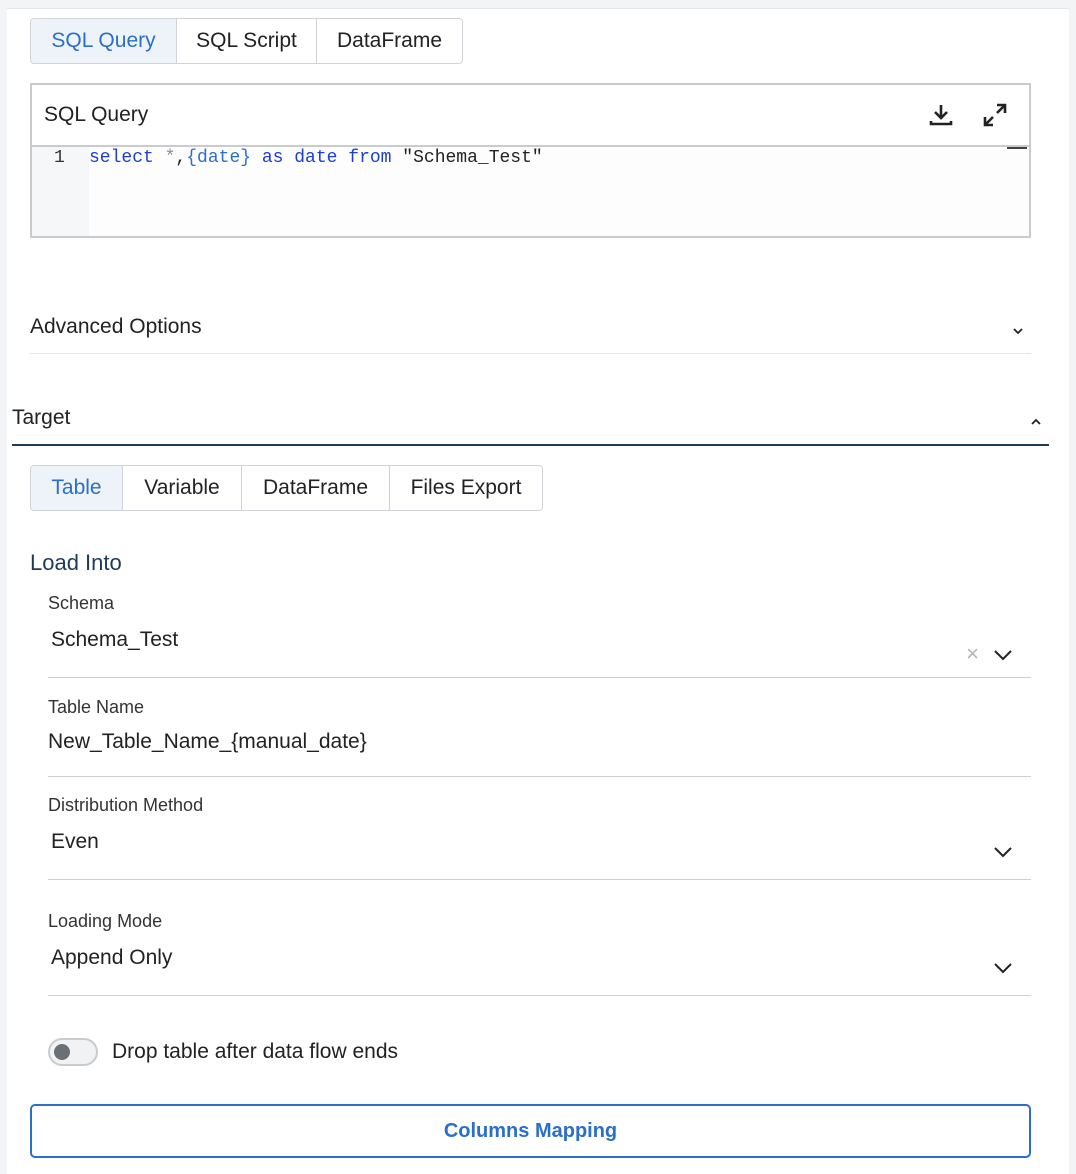 The image size is (1076, 1174). I want to click on drop-table-label: Drop table after data flow ends, so click(255, 1051).